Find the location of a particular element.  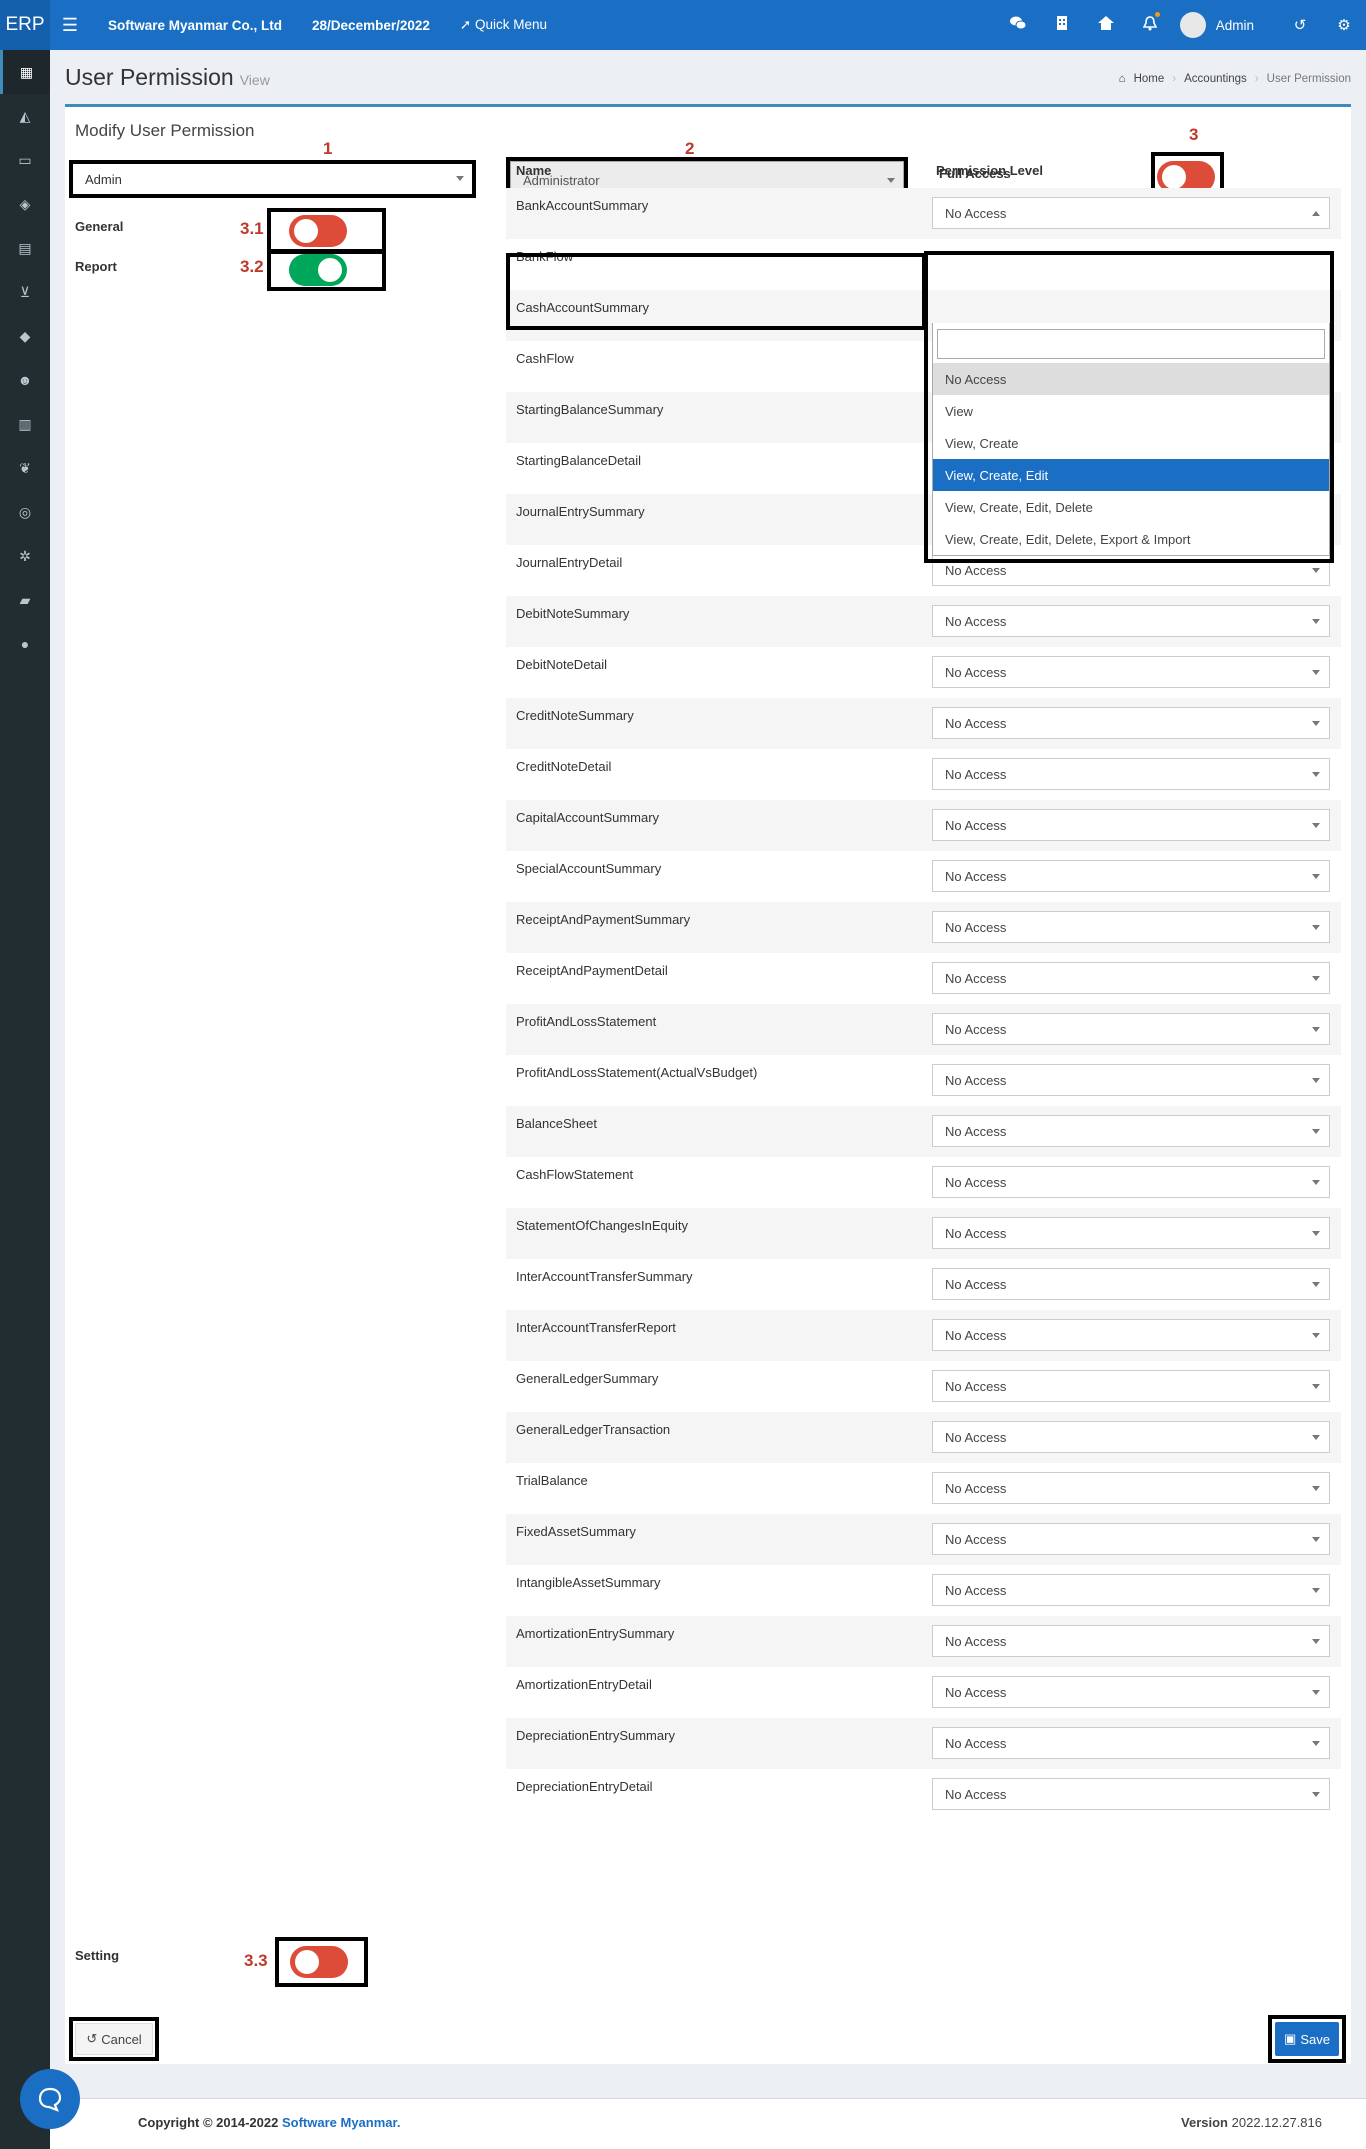

diamond-icon: ◆ is located at coordinates (25, 336).